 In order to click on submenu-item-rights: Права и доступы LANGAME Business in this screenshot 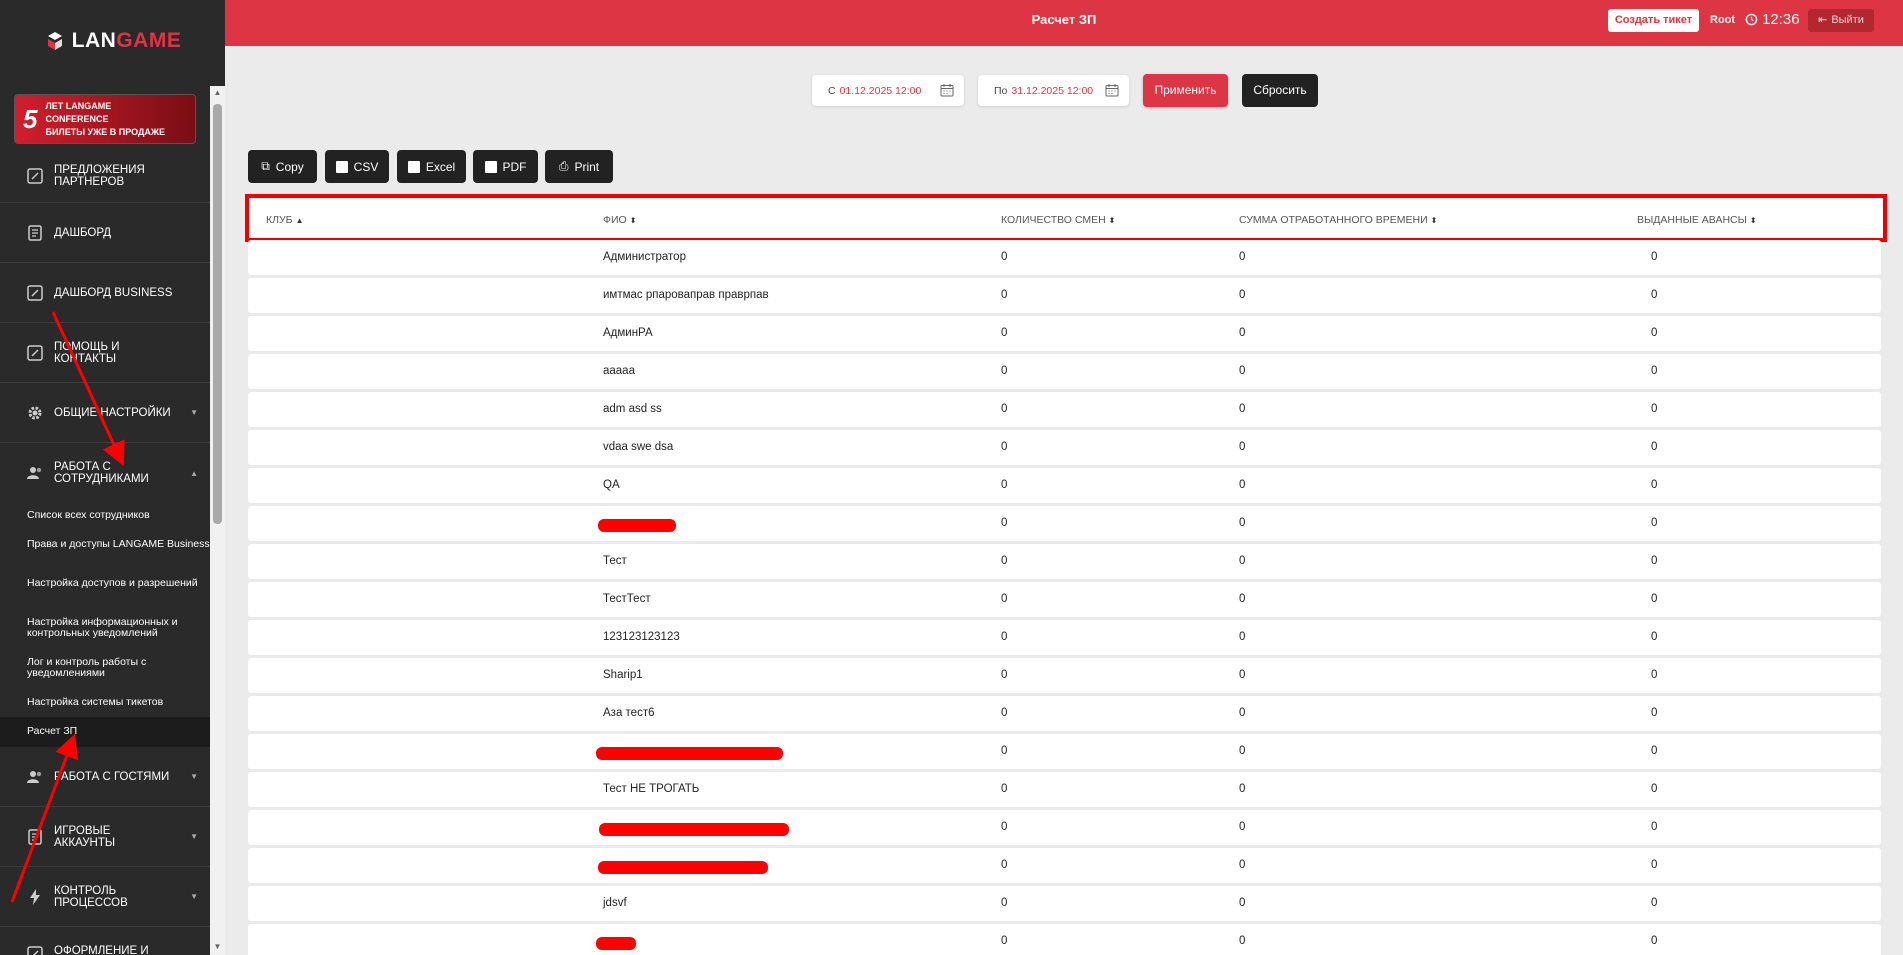, I will do `click(105, 544)`.